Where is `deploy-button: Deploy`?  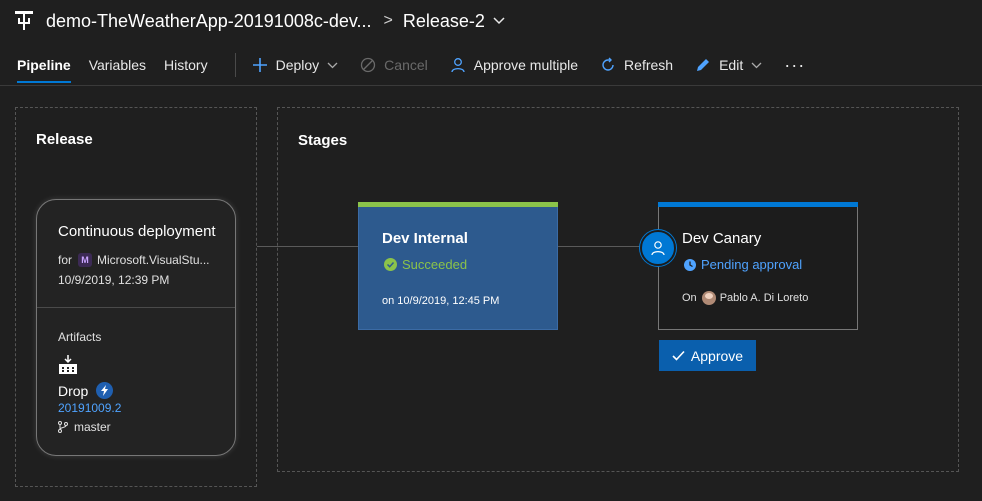 deploy-button: Deploy is located at coordinates (295, 65).